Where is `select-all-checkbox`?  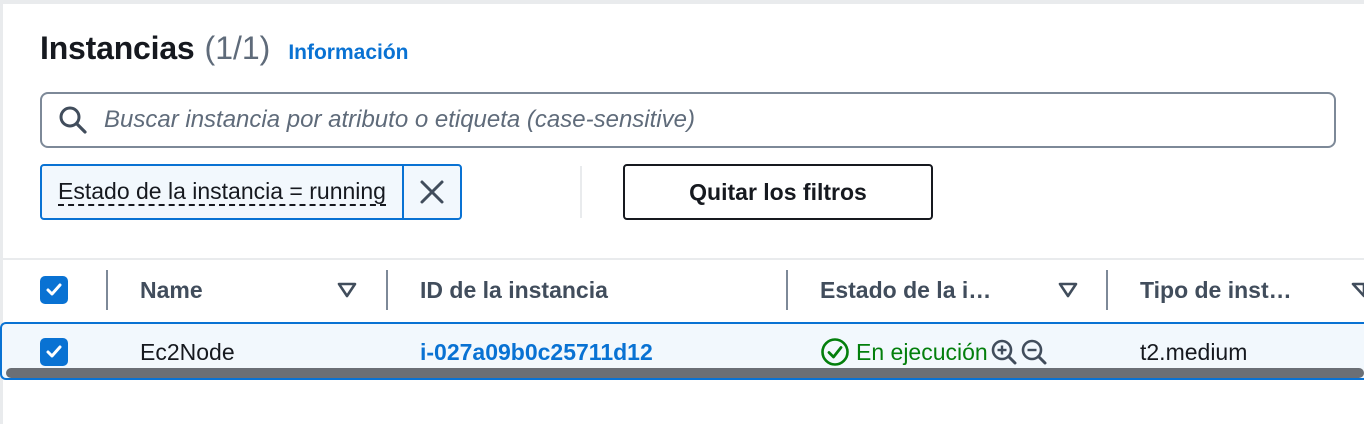 select-all-checkbox is located at coordinates (54, 290).